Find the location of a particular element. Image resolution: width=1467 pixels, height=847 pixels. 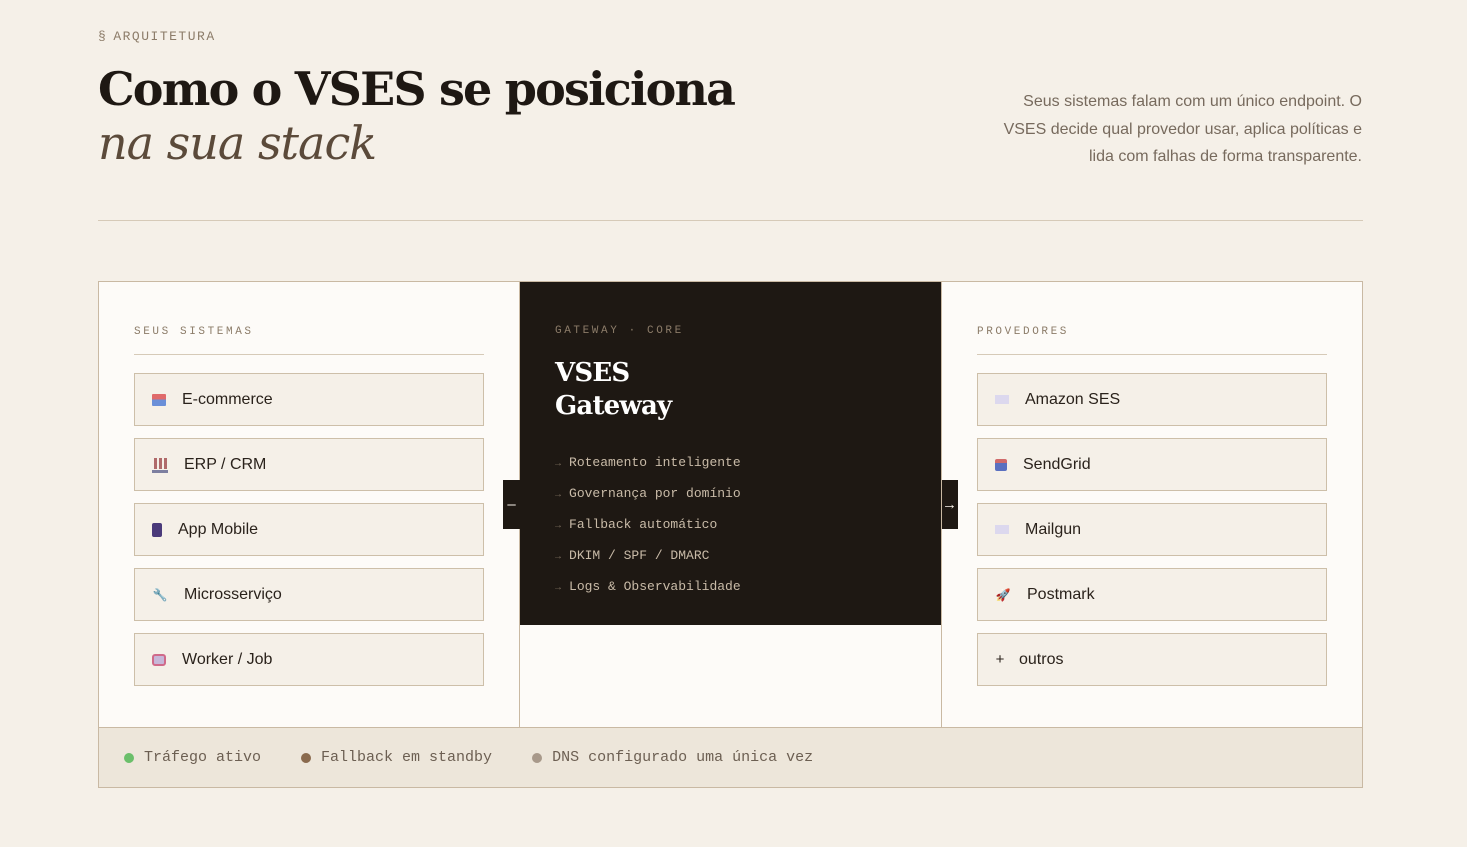

provider-item-postmark: 🚀 Postmark is located at coordinates (1152, 594).